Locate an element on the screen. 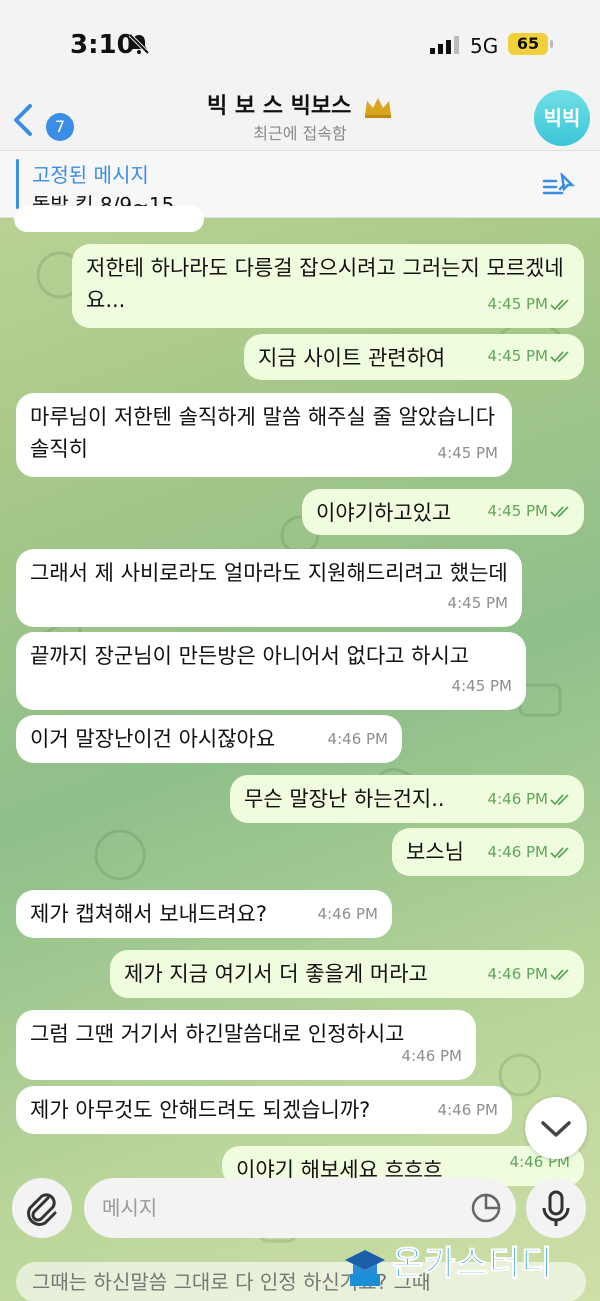  message-text: 그럼 그땐 거기서 하긴말씀대로 인정하시고 is located at coordinates (217, 1034).